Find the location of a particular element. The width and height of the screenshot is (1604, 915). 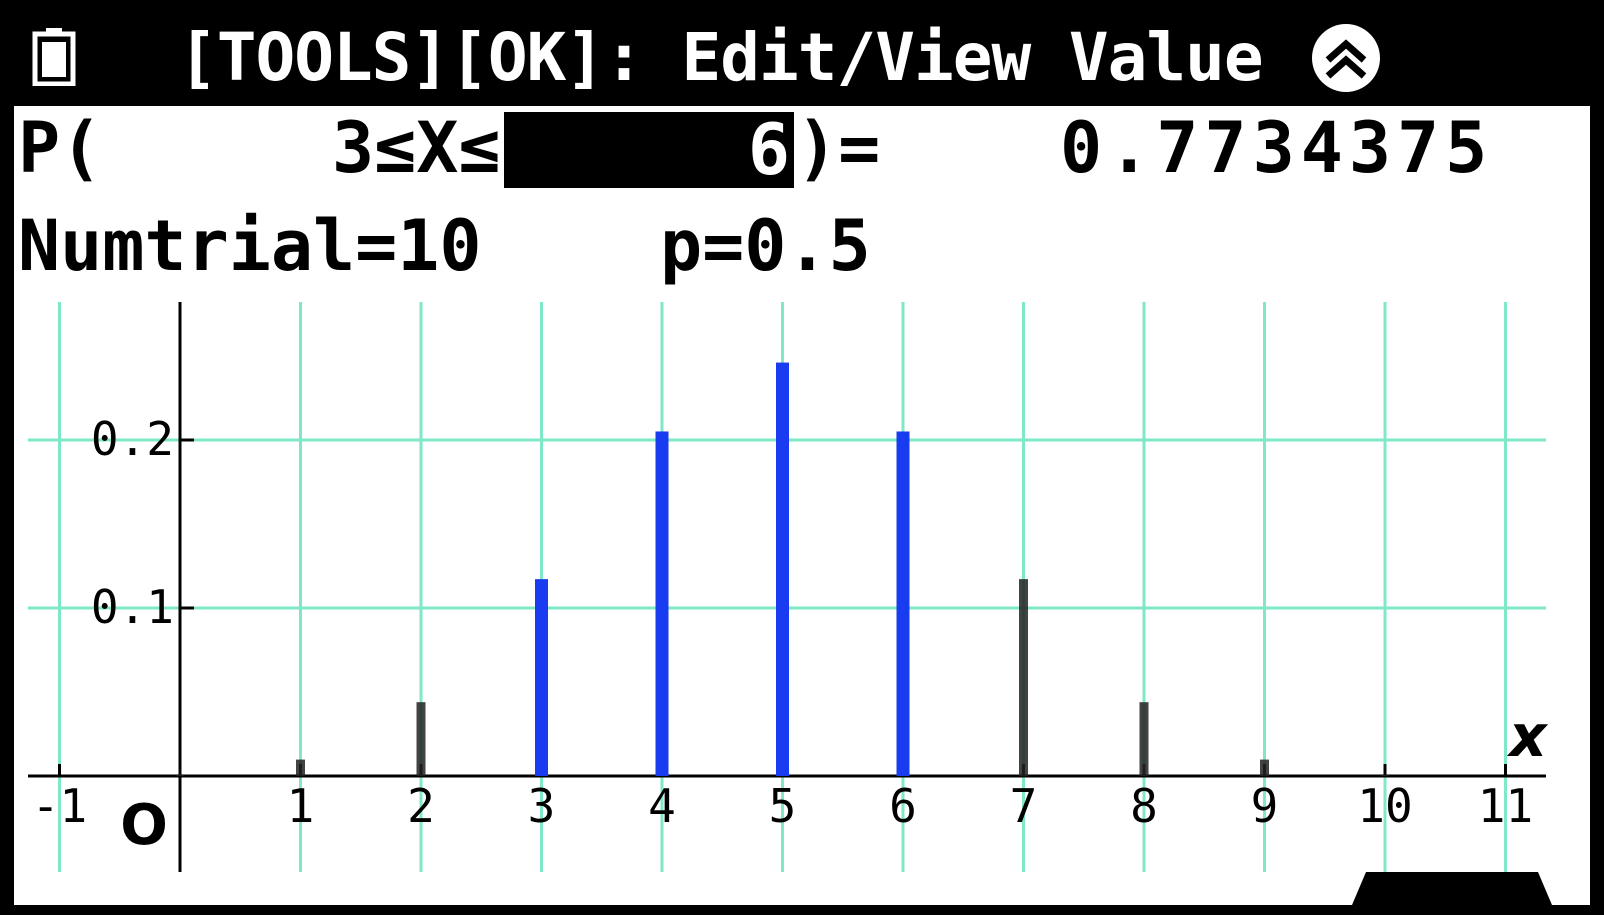

x-tick-label: 8 is located at coordinates (1144, 806).